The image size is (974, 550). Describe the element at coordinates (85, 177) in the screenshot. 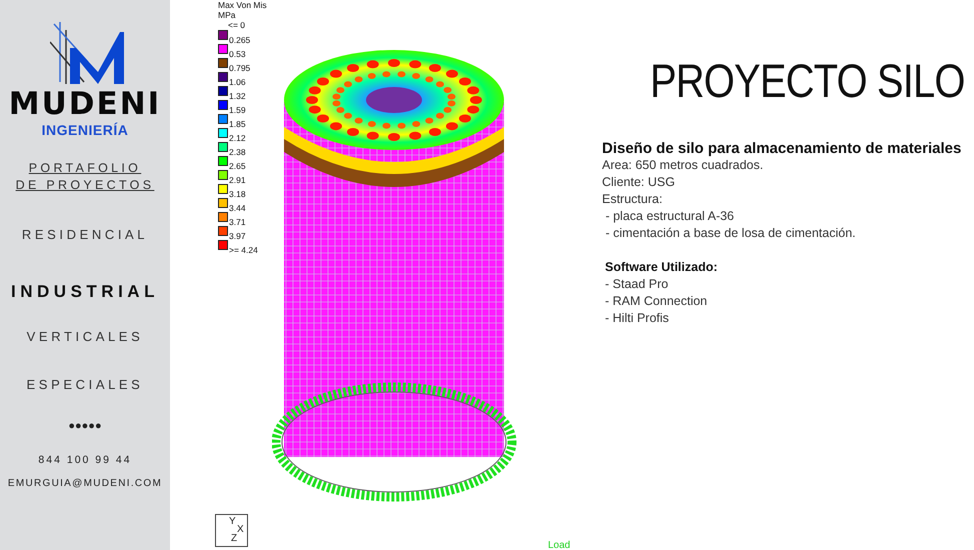

I see `portfolio-link: PORTAFOLIO DE PROYECTOS` at that location.